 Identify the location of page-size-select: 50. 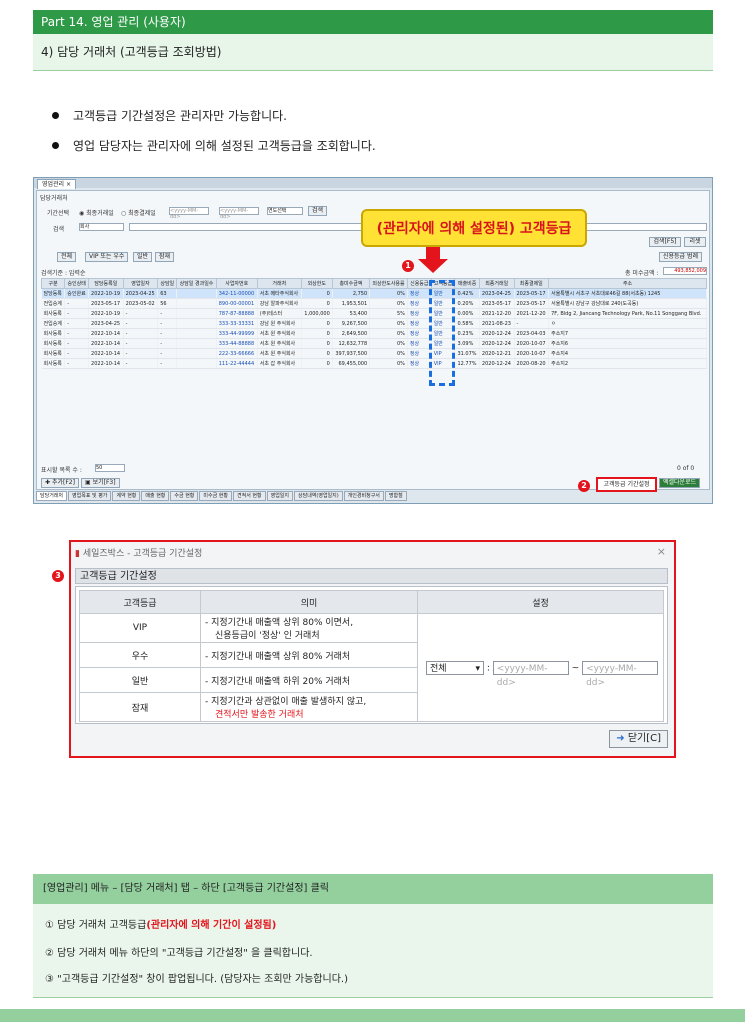
(110, 468).